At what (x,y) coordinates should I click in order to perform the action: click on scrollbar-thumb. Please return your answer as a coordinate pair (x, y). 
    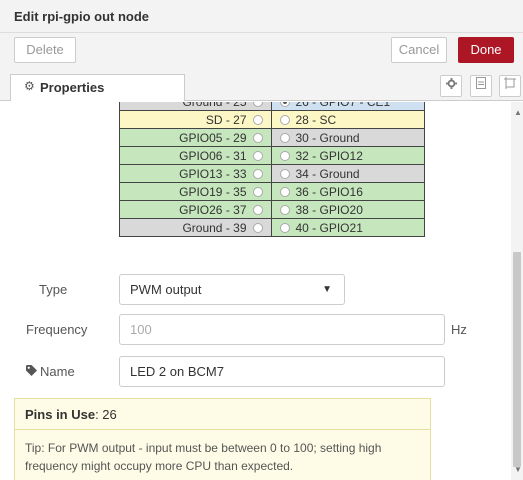
    Looking at the image, I should click on (517, 359).